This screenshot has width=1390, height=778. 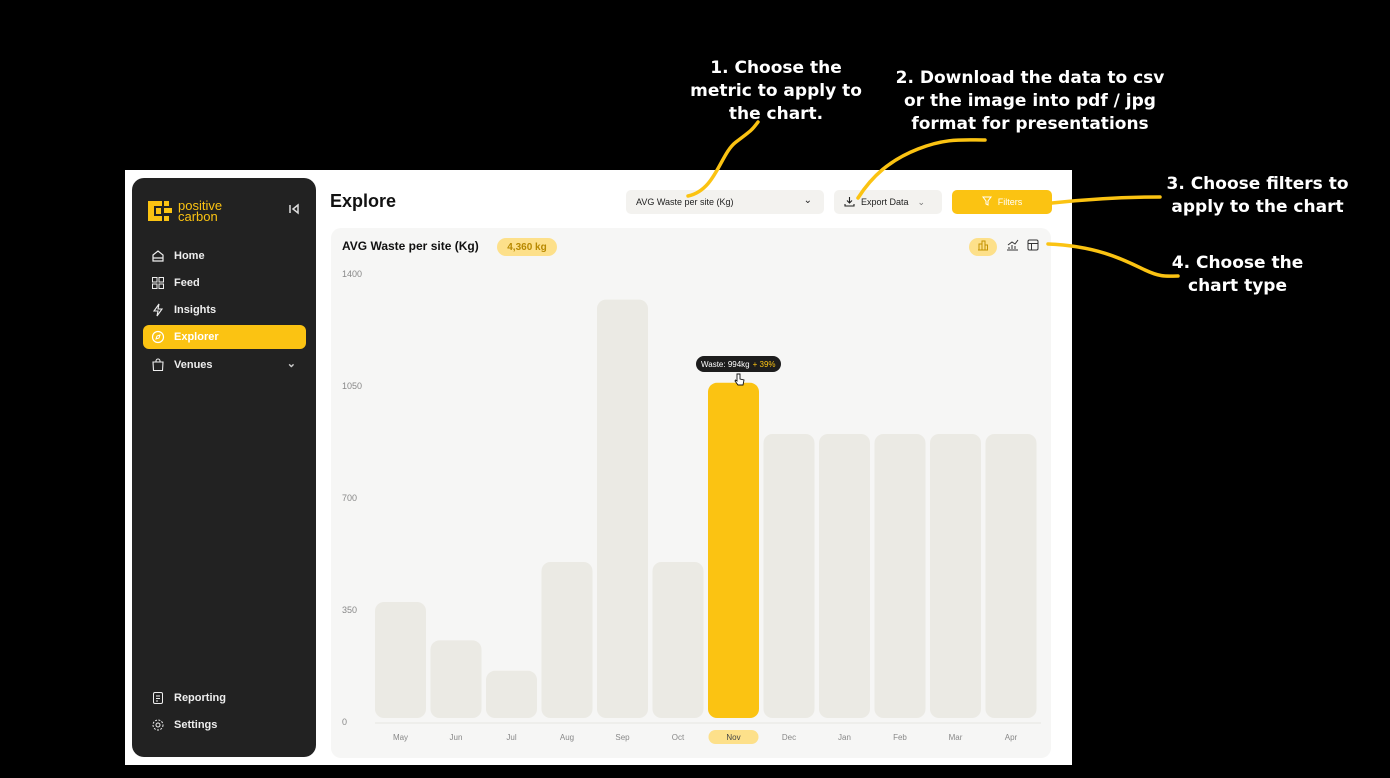 What do you see at coordinates (900, 576) in the screenshot?
I see `bar-feb` at bounding box center [900, 576].